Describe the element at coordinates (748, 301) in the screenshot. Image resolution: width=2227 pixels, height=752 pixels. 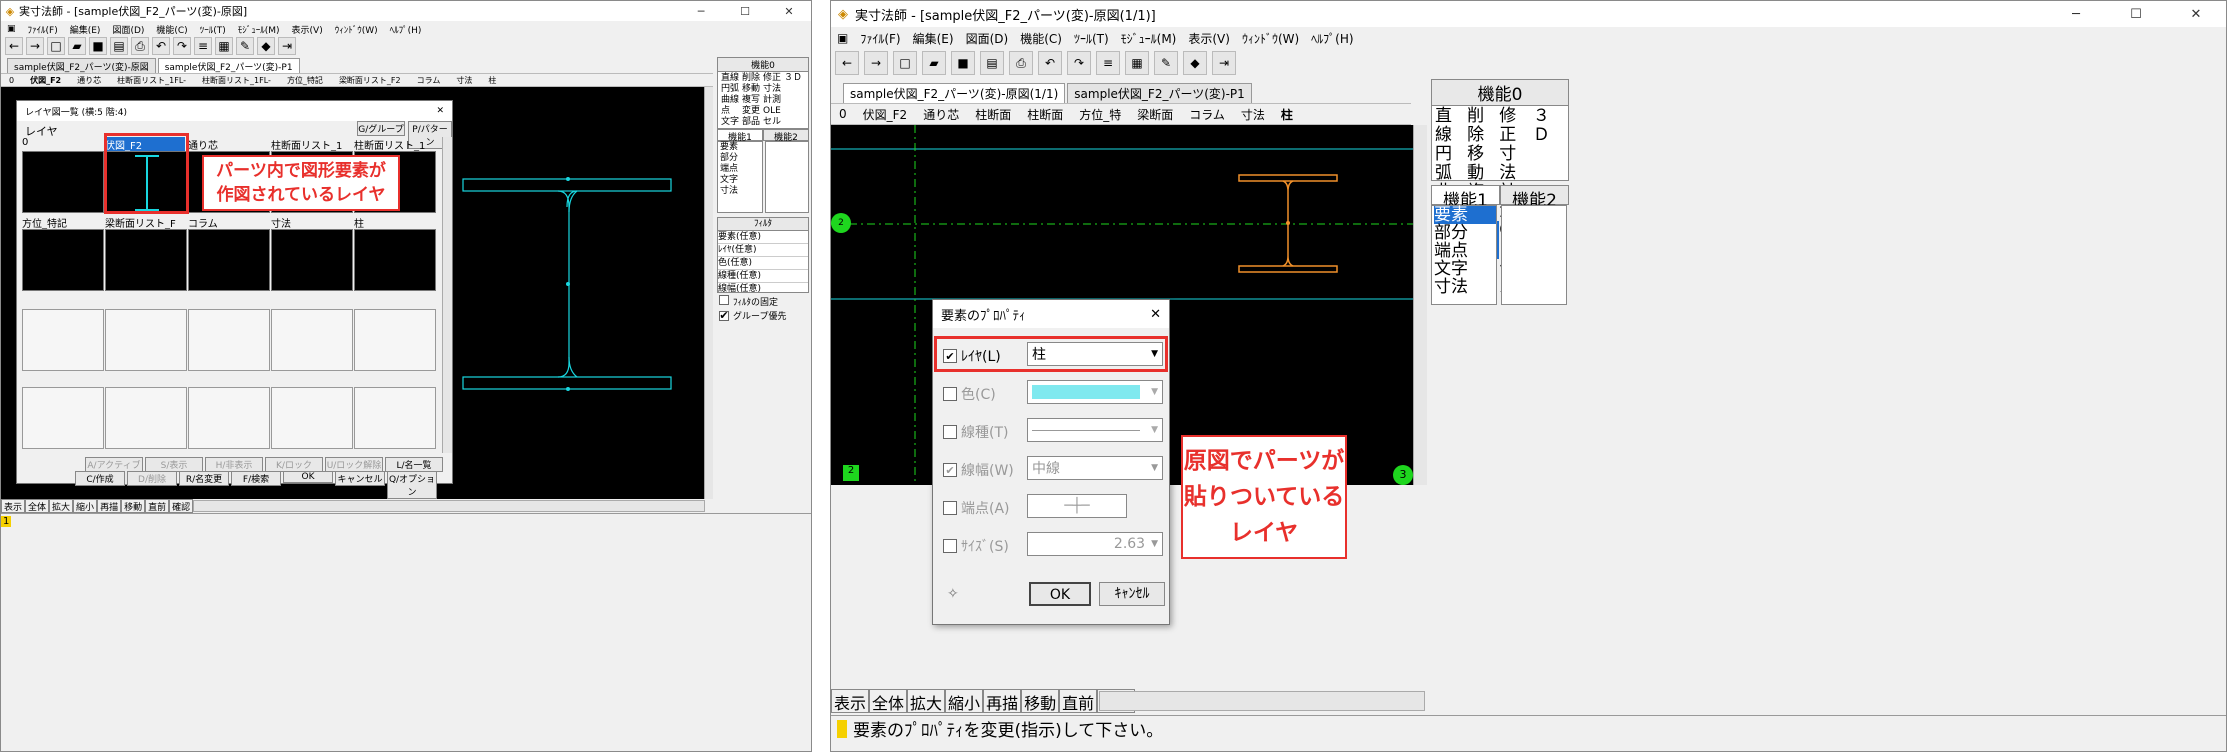
I see `filter-fix-row: ﾌｨﾙﾀの固定` at that location.